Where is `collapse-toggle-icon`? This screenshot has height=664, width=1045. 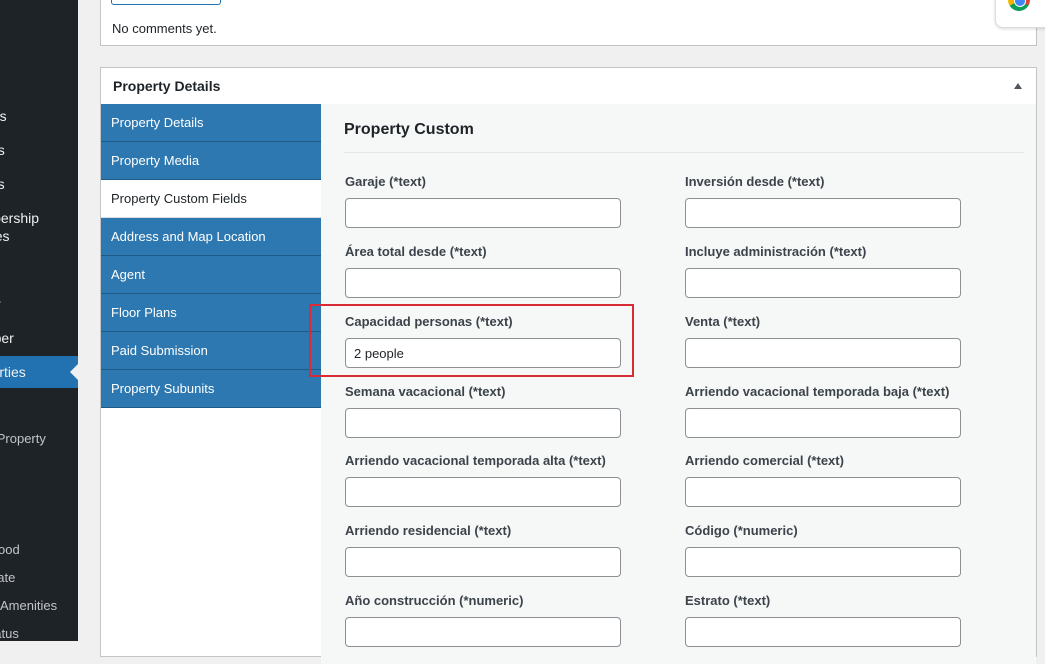
collapse-toggle-icon is located at coordinates (1018, 86).